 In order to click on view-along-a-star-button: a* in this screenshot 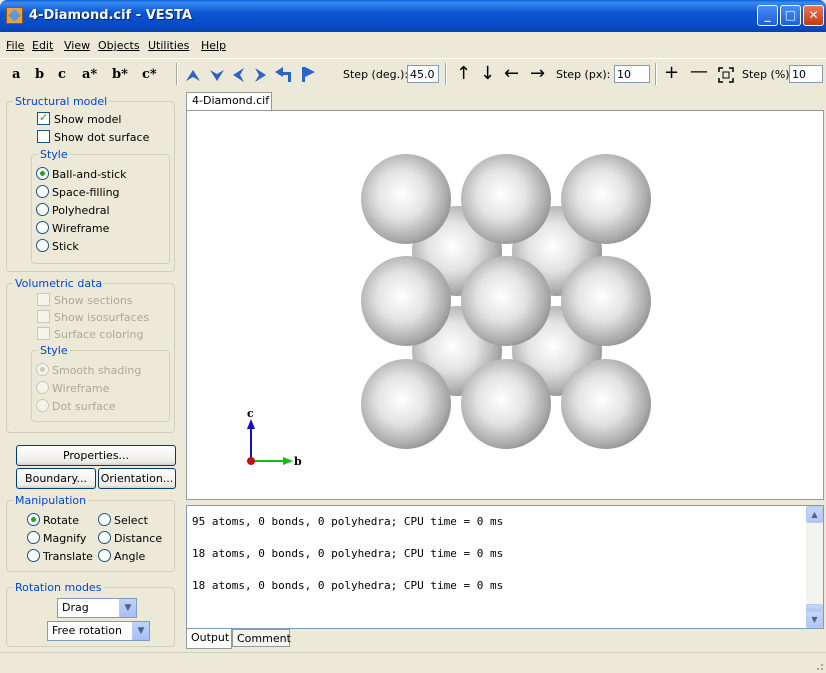, I will do `click(89, 74)`.